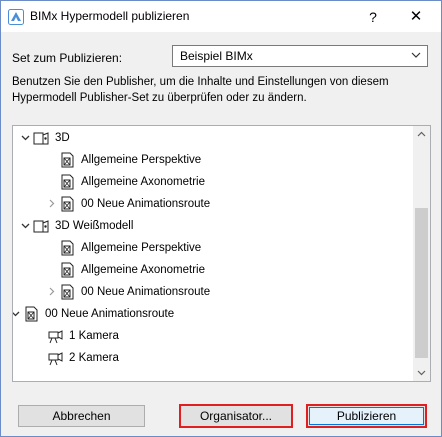  What do you see at coordinates (16, 17) in the screenshot?
I see `bimx-app-icon` at bounding box center [16, 17].